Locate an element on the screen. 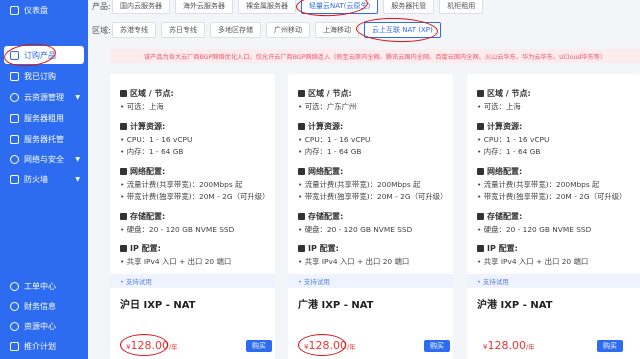 This screenshot has height=359, width=640. cloud-icon is located at coordinates (14, 97).